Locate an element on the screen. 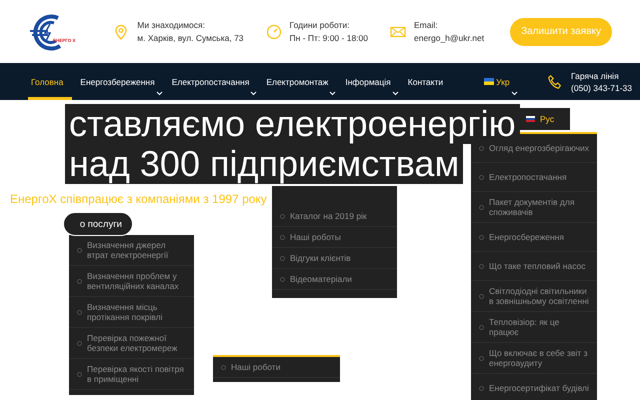 This screenshot has height=400, width=640. menu-item: Відеоматеріали is located at coordinates (334, 279).